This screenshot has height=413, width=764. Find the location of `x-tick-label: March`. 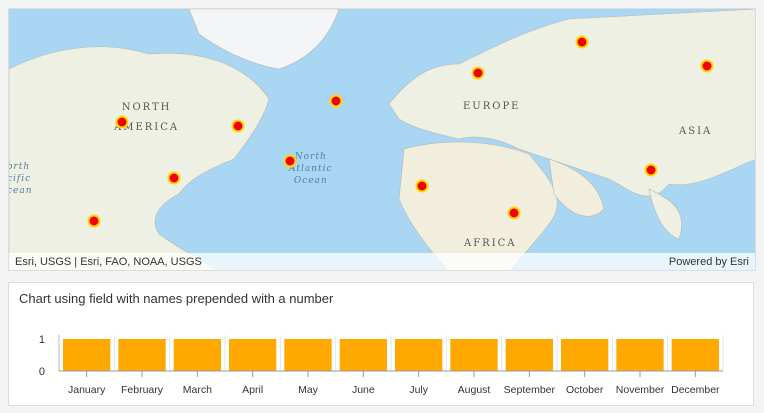

x-tick-label: March is located at coordinates (197, 390).